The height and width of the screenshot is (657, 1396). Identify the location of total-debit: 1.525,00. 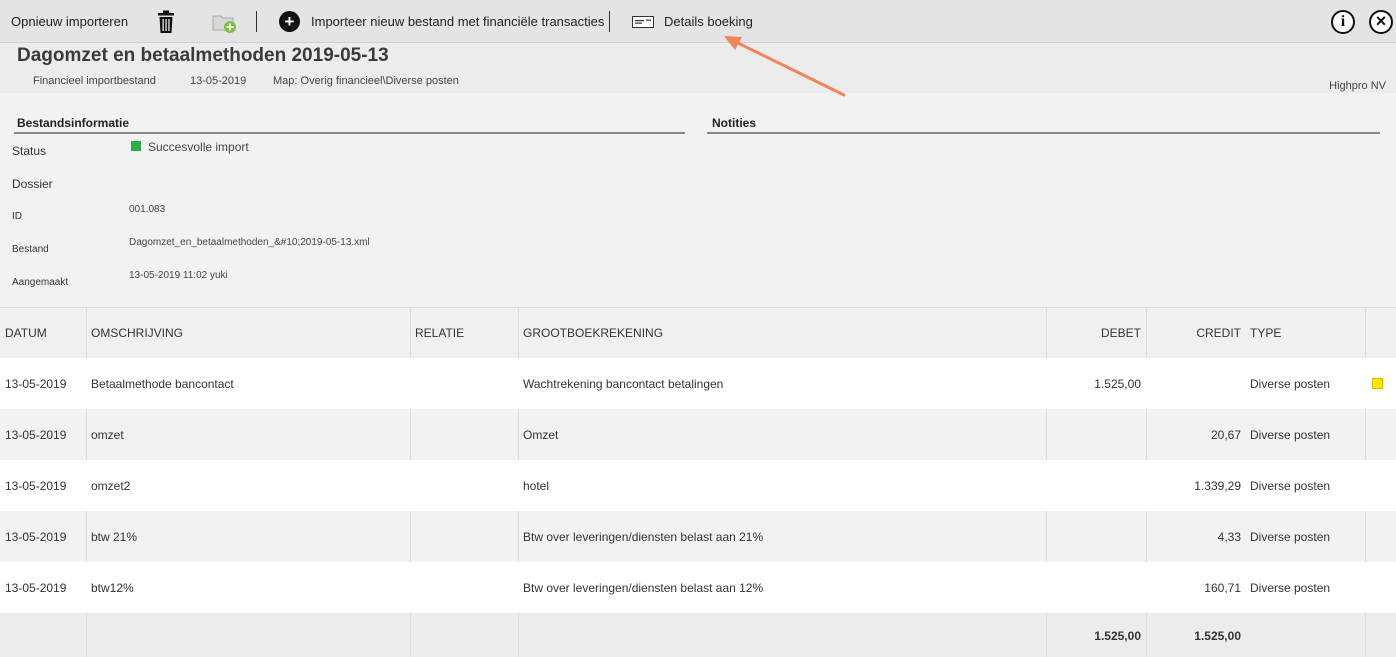
(1117, 635).